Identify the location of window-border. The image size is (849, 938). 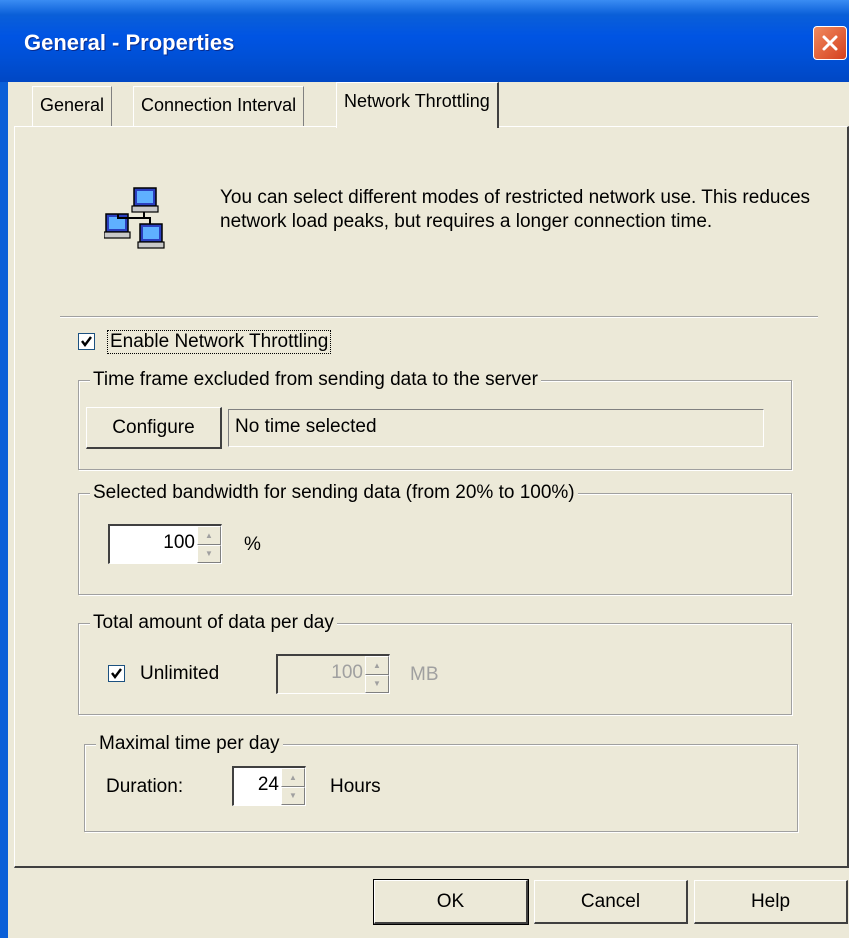
(4, 510).